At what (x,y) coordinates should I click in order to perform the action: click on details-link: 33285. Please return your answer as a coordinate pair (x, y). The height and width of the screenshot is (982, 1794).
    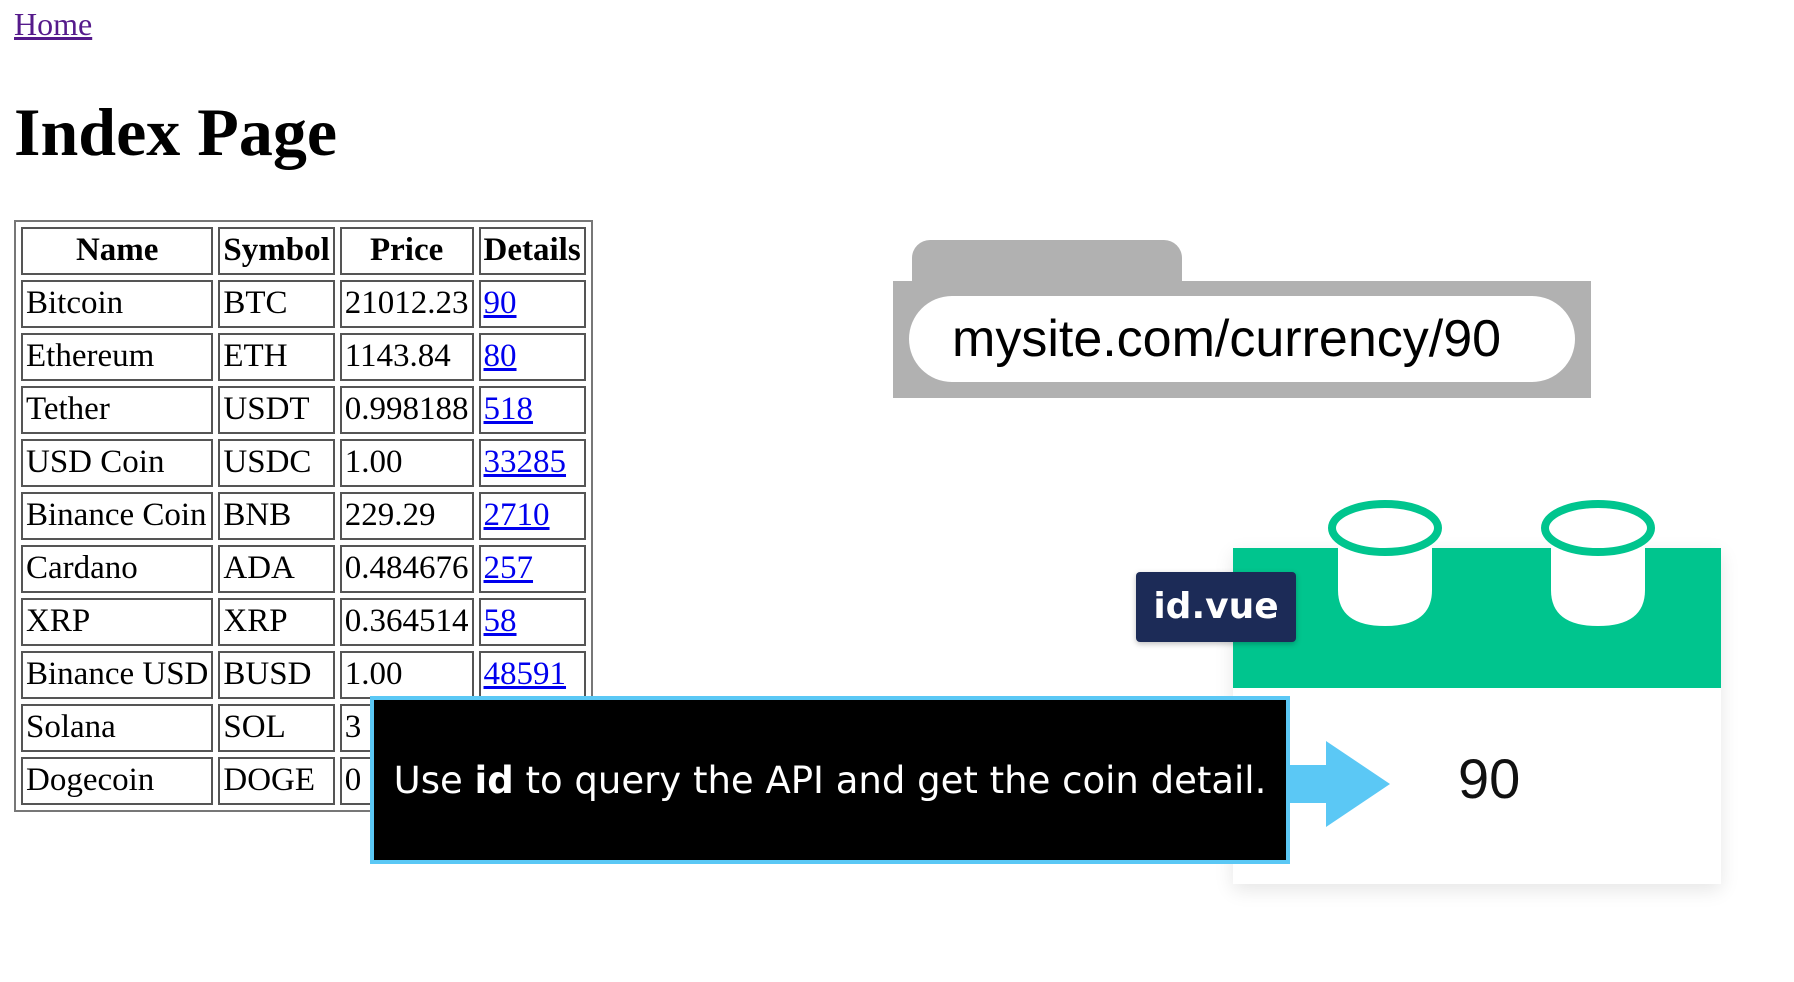
    Looking at the image, I should click on (525, 462).